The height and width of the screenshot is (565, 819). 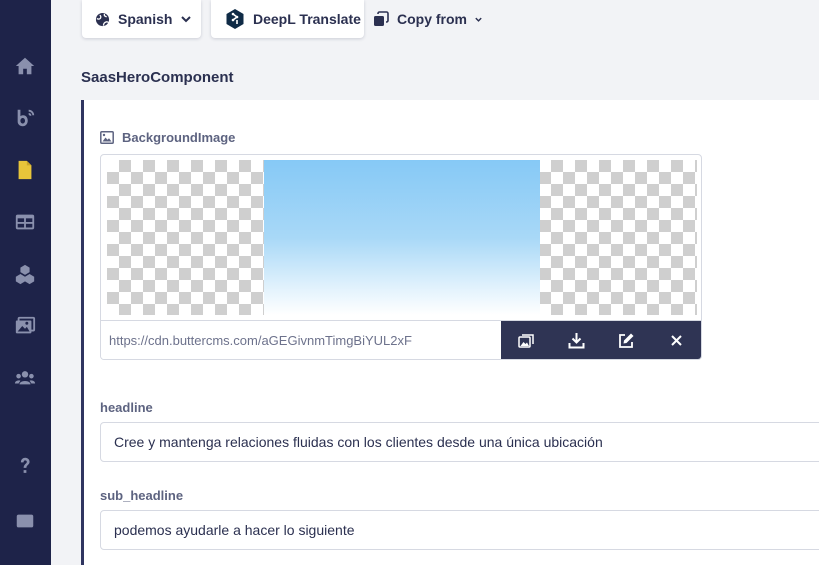 I want to click on copy-from-dropdown: Copy from, so click(x=428, y=19).